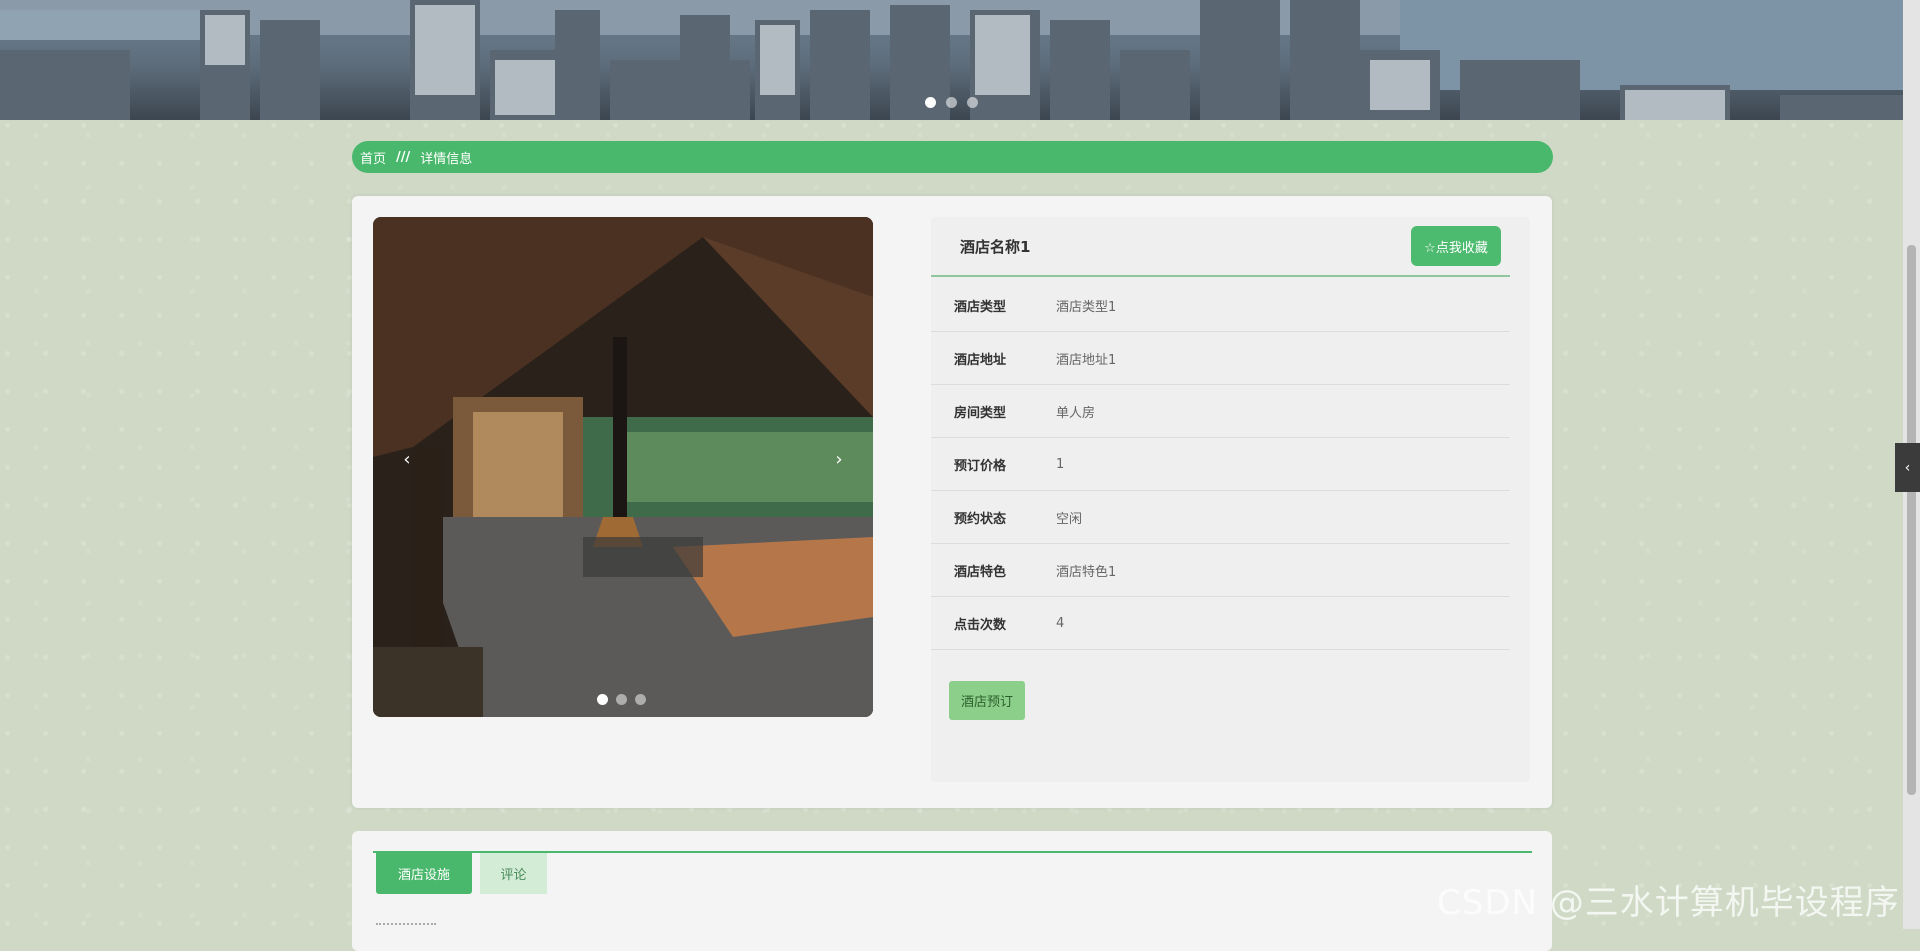 This screenshot has height=951, width=1920. What do you see at coordinates (980, 307) in the screenshot?
I see `field-label: 酒店类型` at bounding box center [980, 307].